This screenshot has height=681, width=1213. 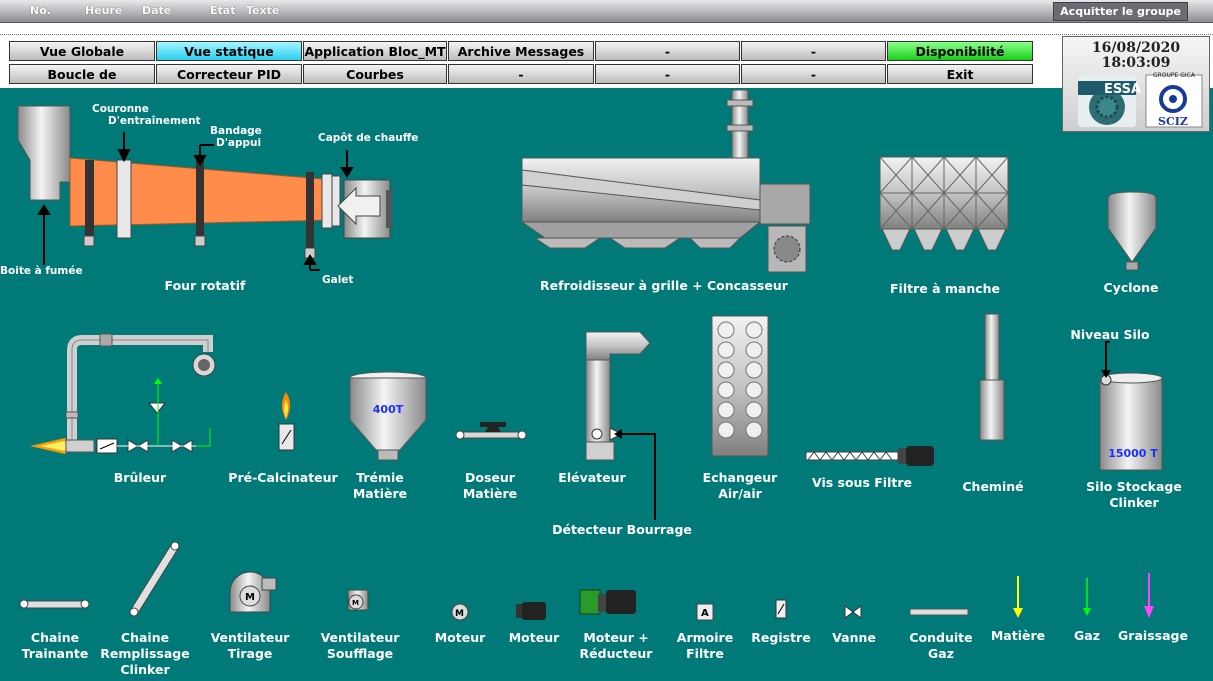 I want to click on alarm-list, so click(x=606, y=29).